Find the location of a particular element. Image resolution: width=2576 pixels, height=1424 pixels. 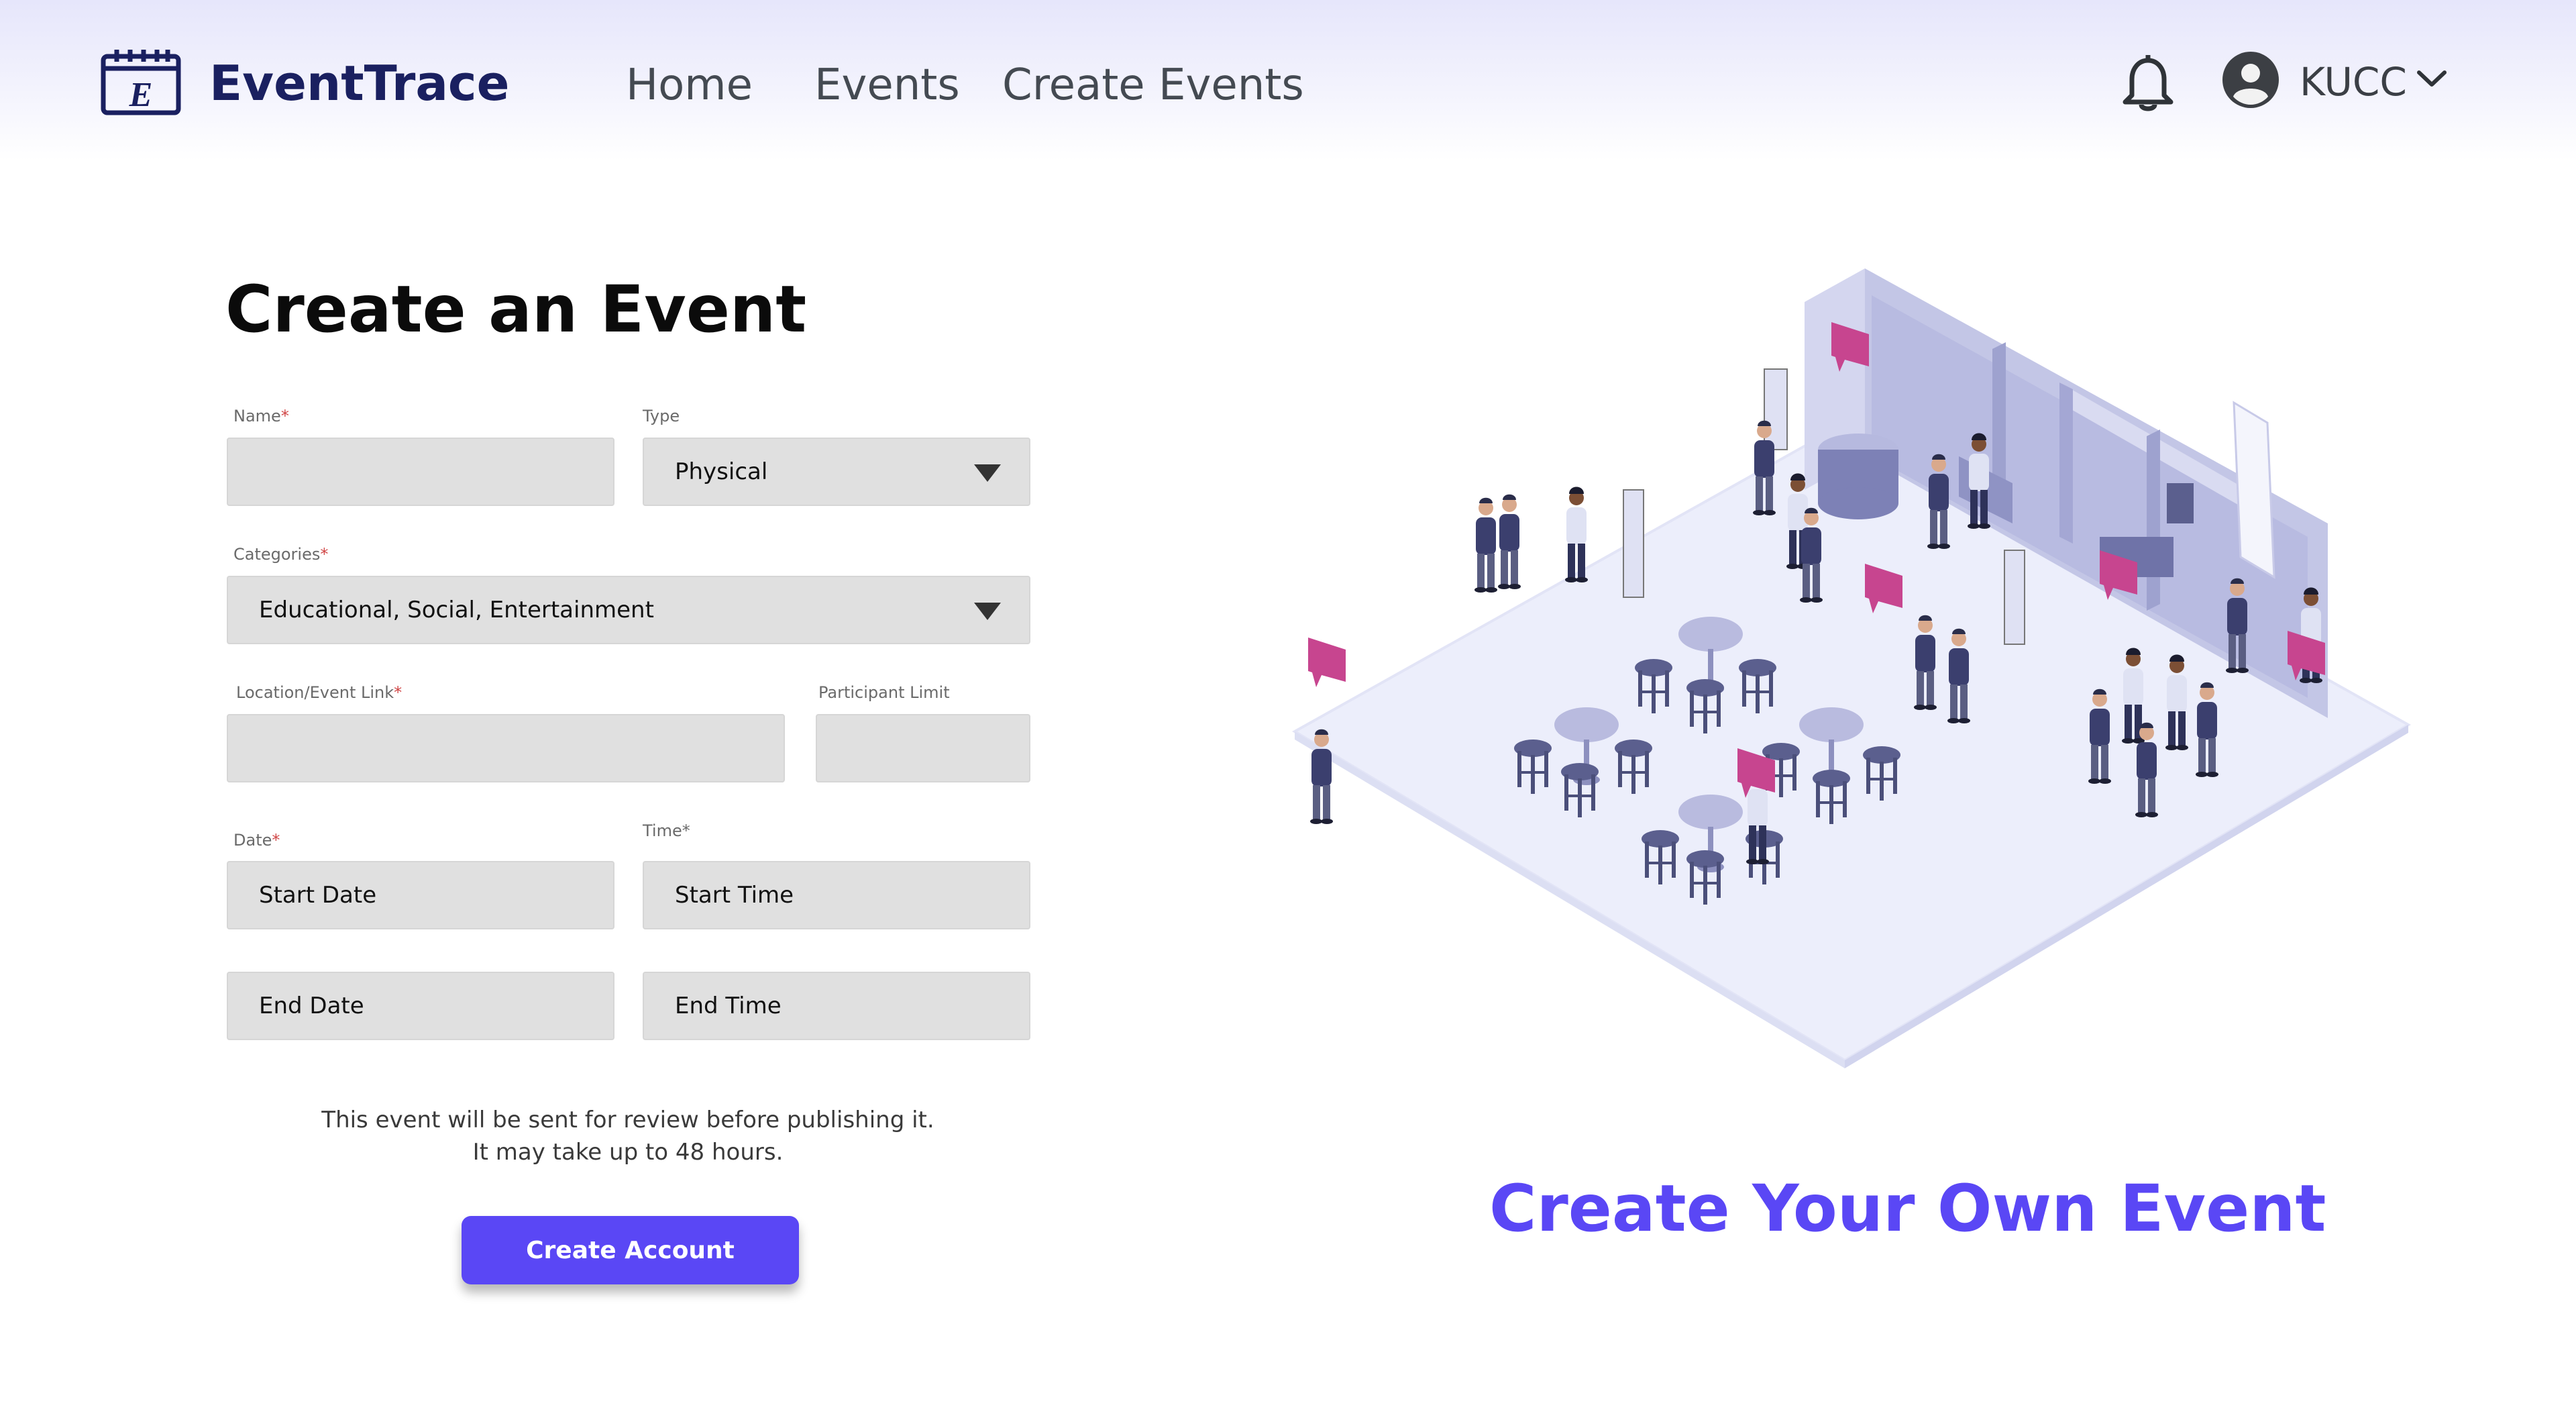

participant-limit-input is located at coordinates (923, 748).